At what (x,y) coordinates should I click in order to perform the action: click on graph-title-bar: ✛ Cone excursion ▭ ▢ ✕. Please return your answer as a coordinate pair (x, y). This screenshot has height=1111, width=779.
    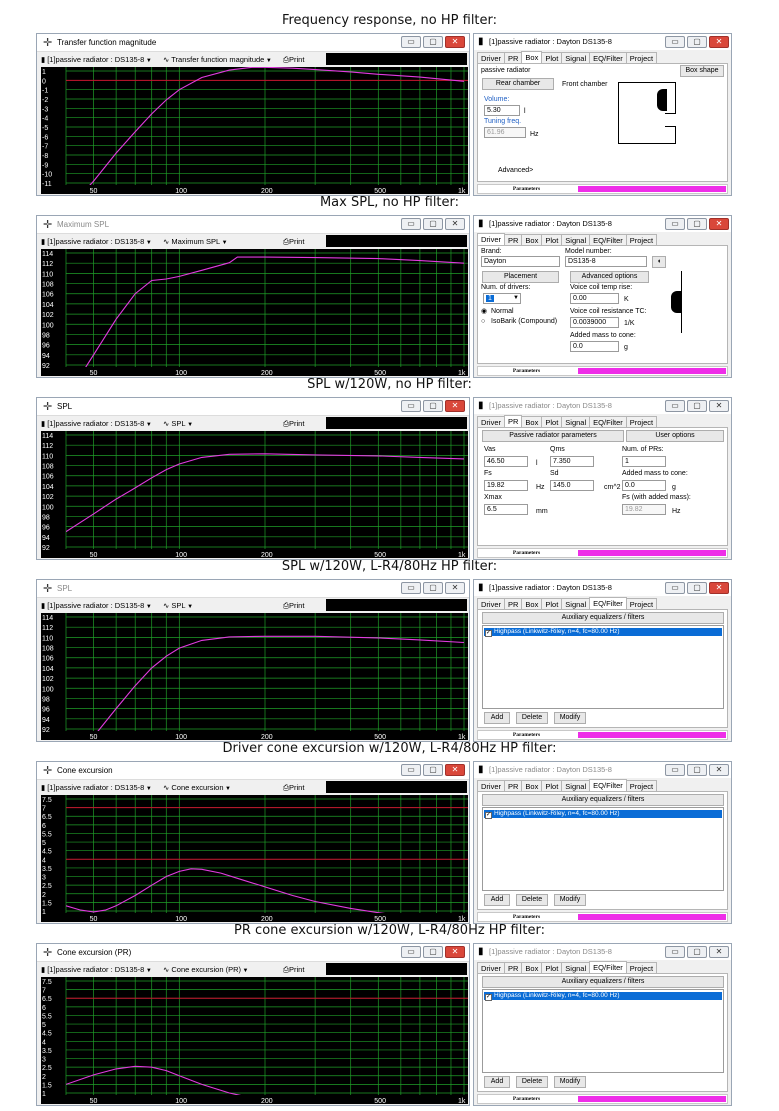
    Looking at the image, I should click on (253, 771).